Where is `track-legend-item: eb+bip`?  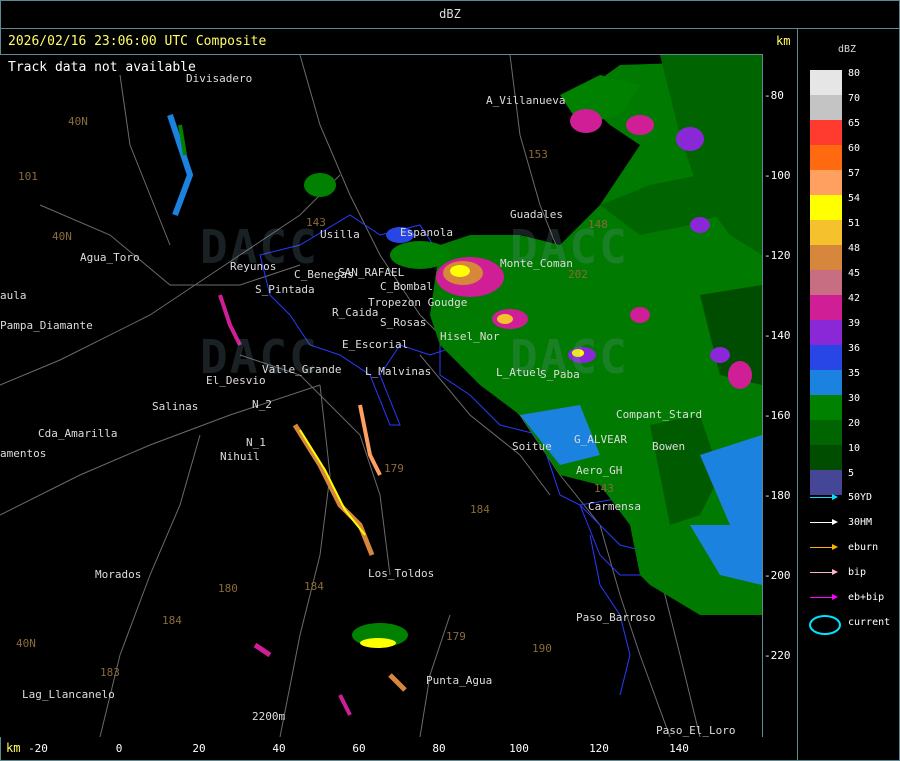
track-legend-item: eb+bip is located at coordinates (847, 597).